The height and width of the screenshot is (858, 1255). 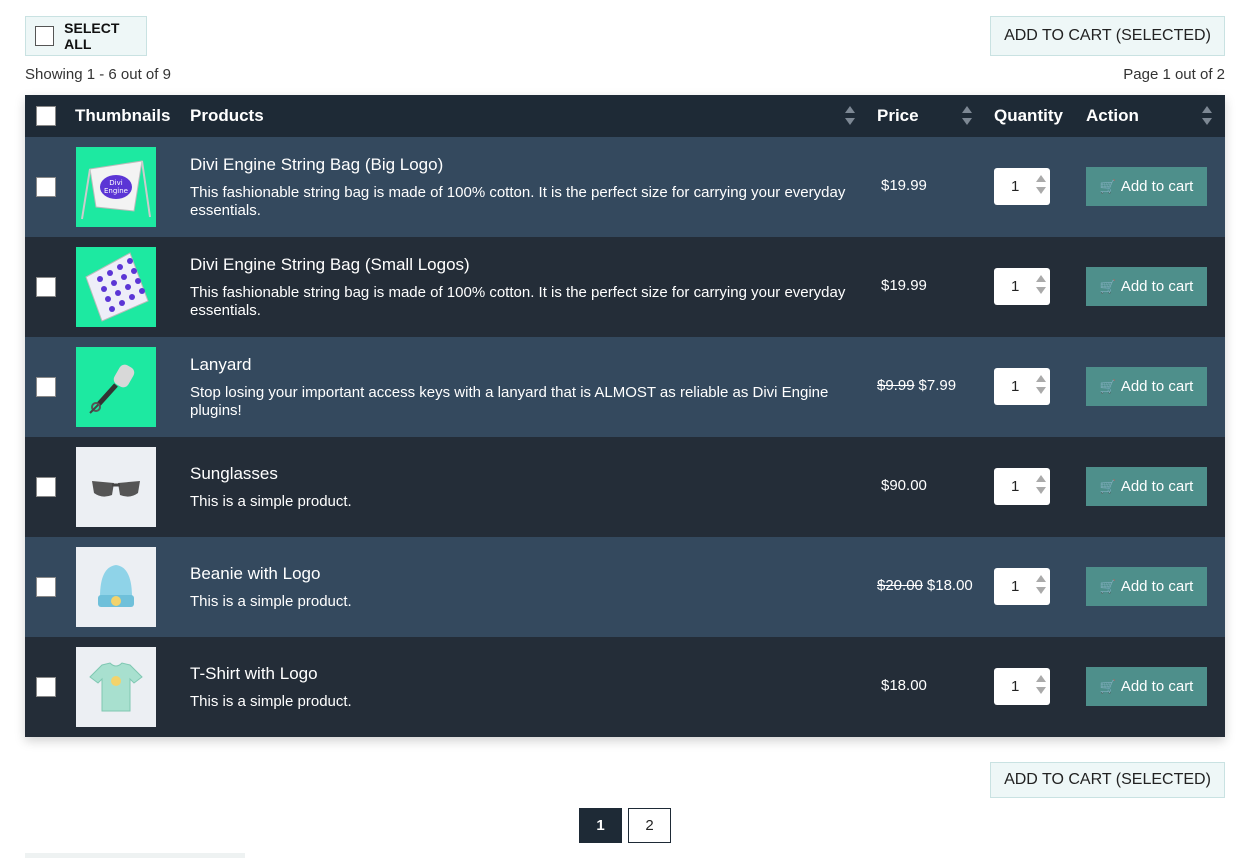 I want to click on product-name: Beanie with Logo, so click(x=255, y=574).